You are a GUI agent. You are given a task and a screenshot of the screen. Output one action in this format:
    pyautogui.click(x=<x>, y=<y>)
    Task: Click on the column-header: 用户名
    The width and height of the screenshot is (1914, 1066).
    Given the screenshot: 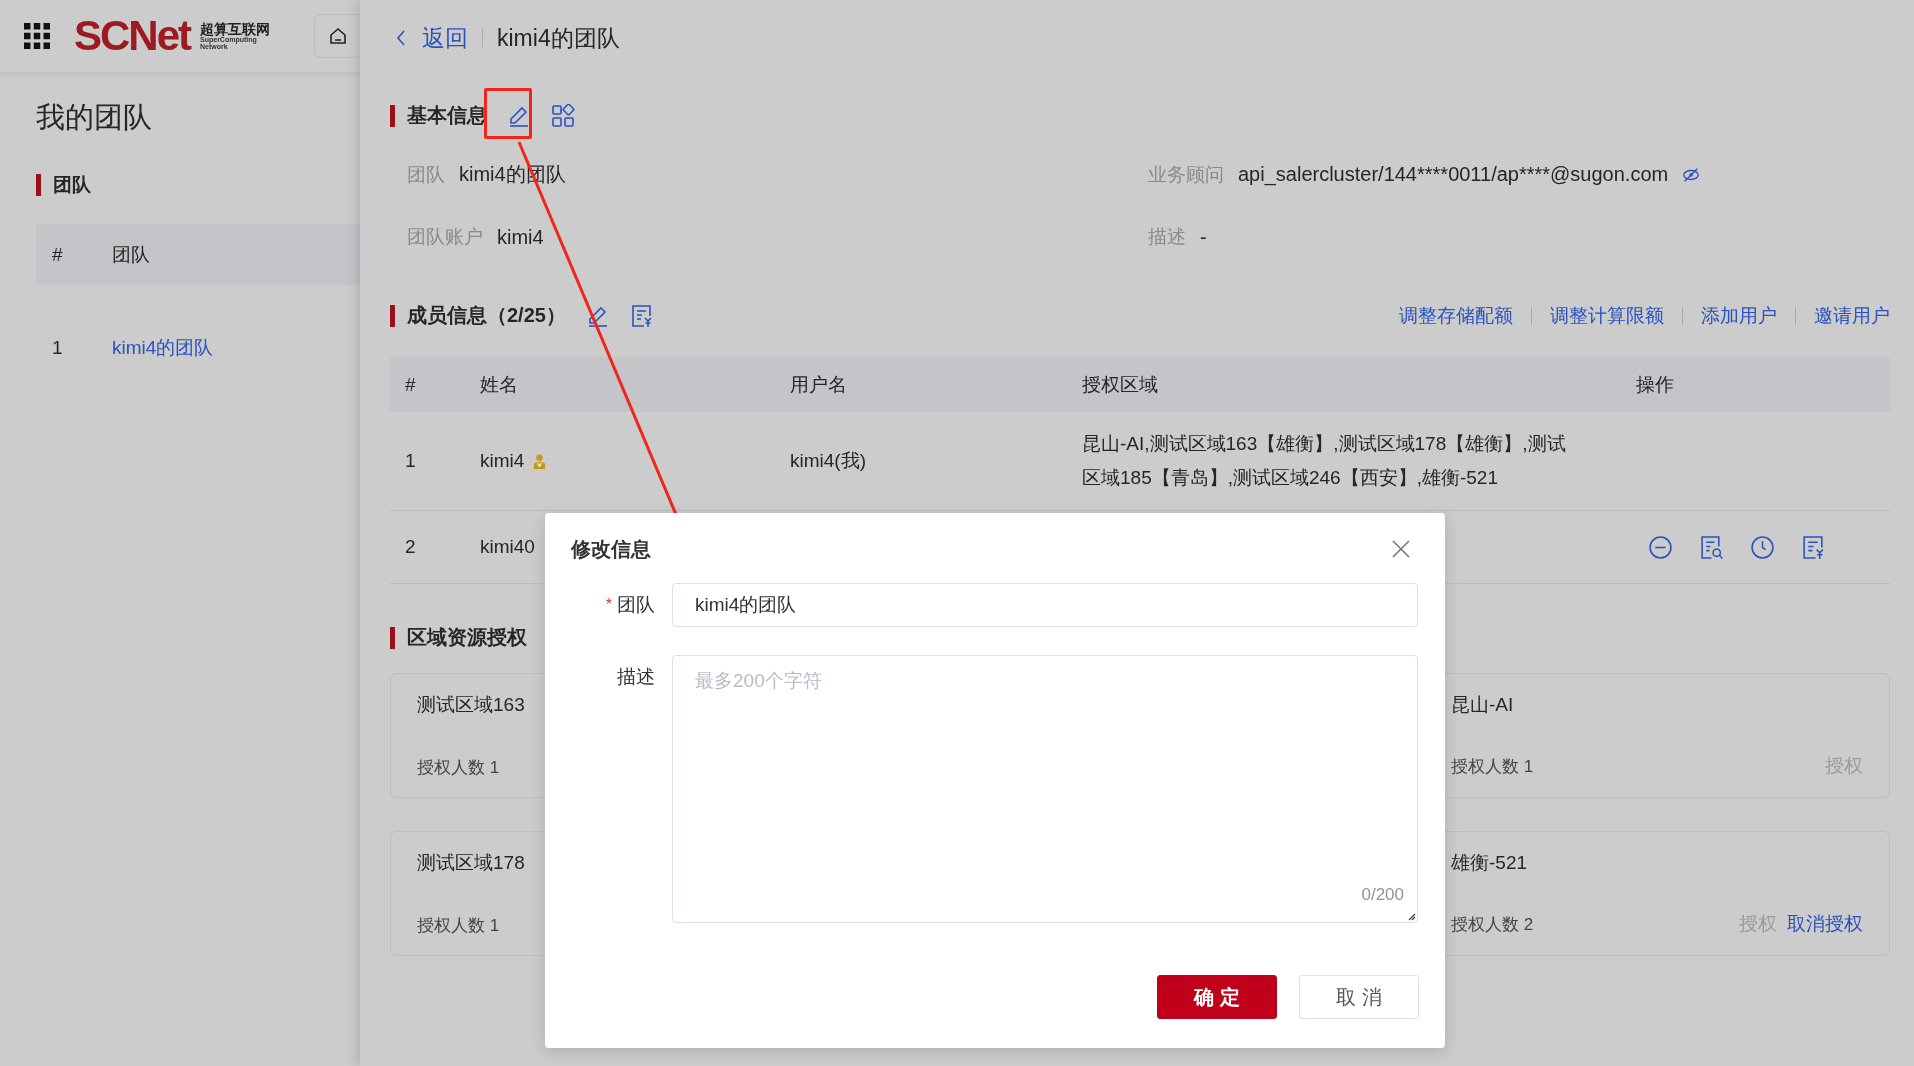 What is the action you would take?
    pyautogui.click(x=819, y=384)
    